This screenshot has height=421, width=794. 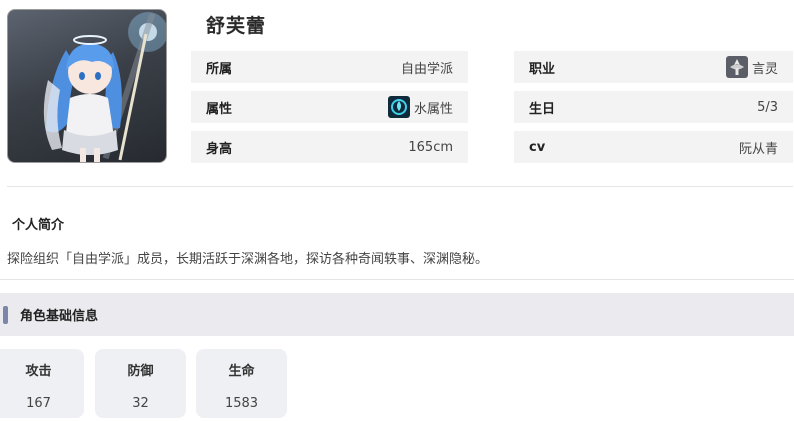 What do you see at coordinates (248, 259) in the screenshot?
I see `profile-text: 探险组织「自由学派」成员，长期活跃于深渊各地，探访各种奇闻轶事、深渊隐秘。` at bounding box center [248, 259].